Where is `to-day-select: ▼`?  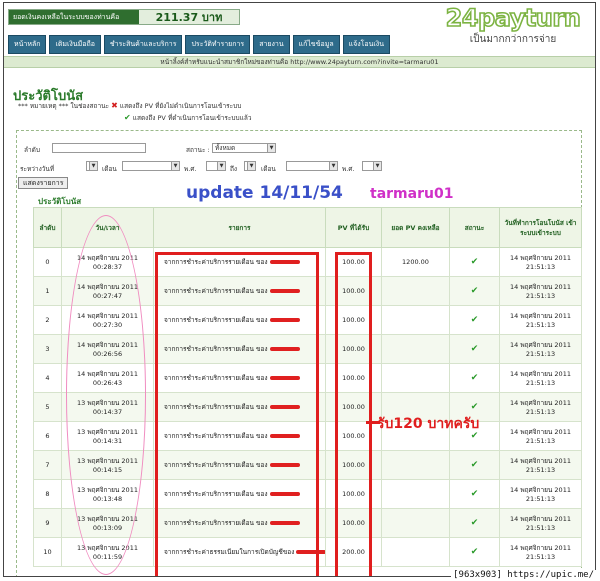
to-day-select: ▼ is located at coordinates (250, 166).